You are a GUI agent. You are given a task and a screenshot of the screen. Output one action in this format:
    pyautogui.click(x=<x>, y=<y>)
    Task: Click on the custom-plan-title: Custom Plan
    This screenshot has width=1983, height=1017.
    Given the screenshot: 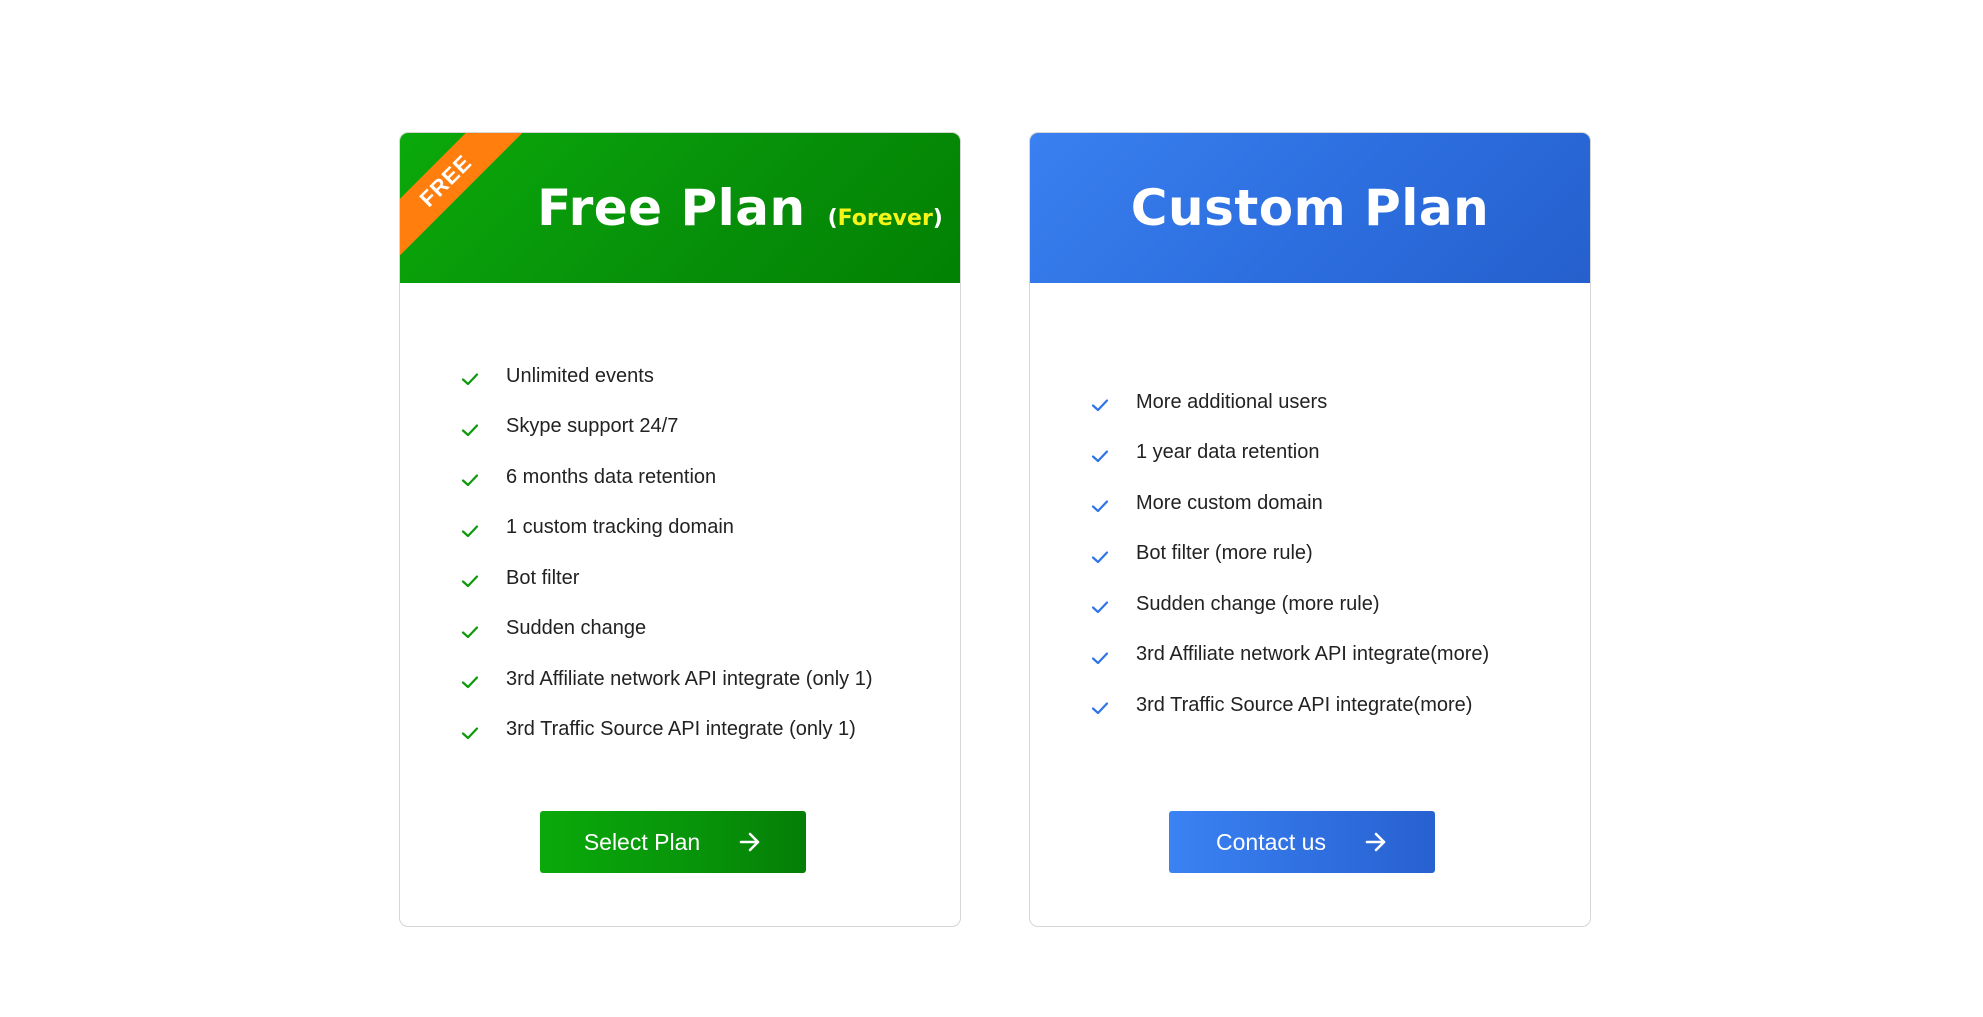 What is the action you would take?
    pyautogui.click(x=1310, y=208)
    